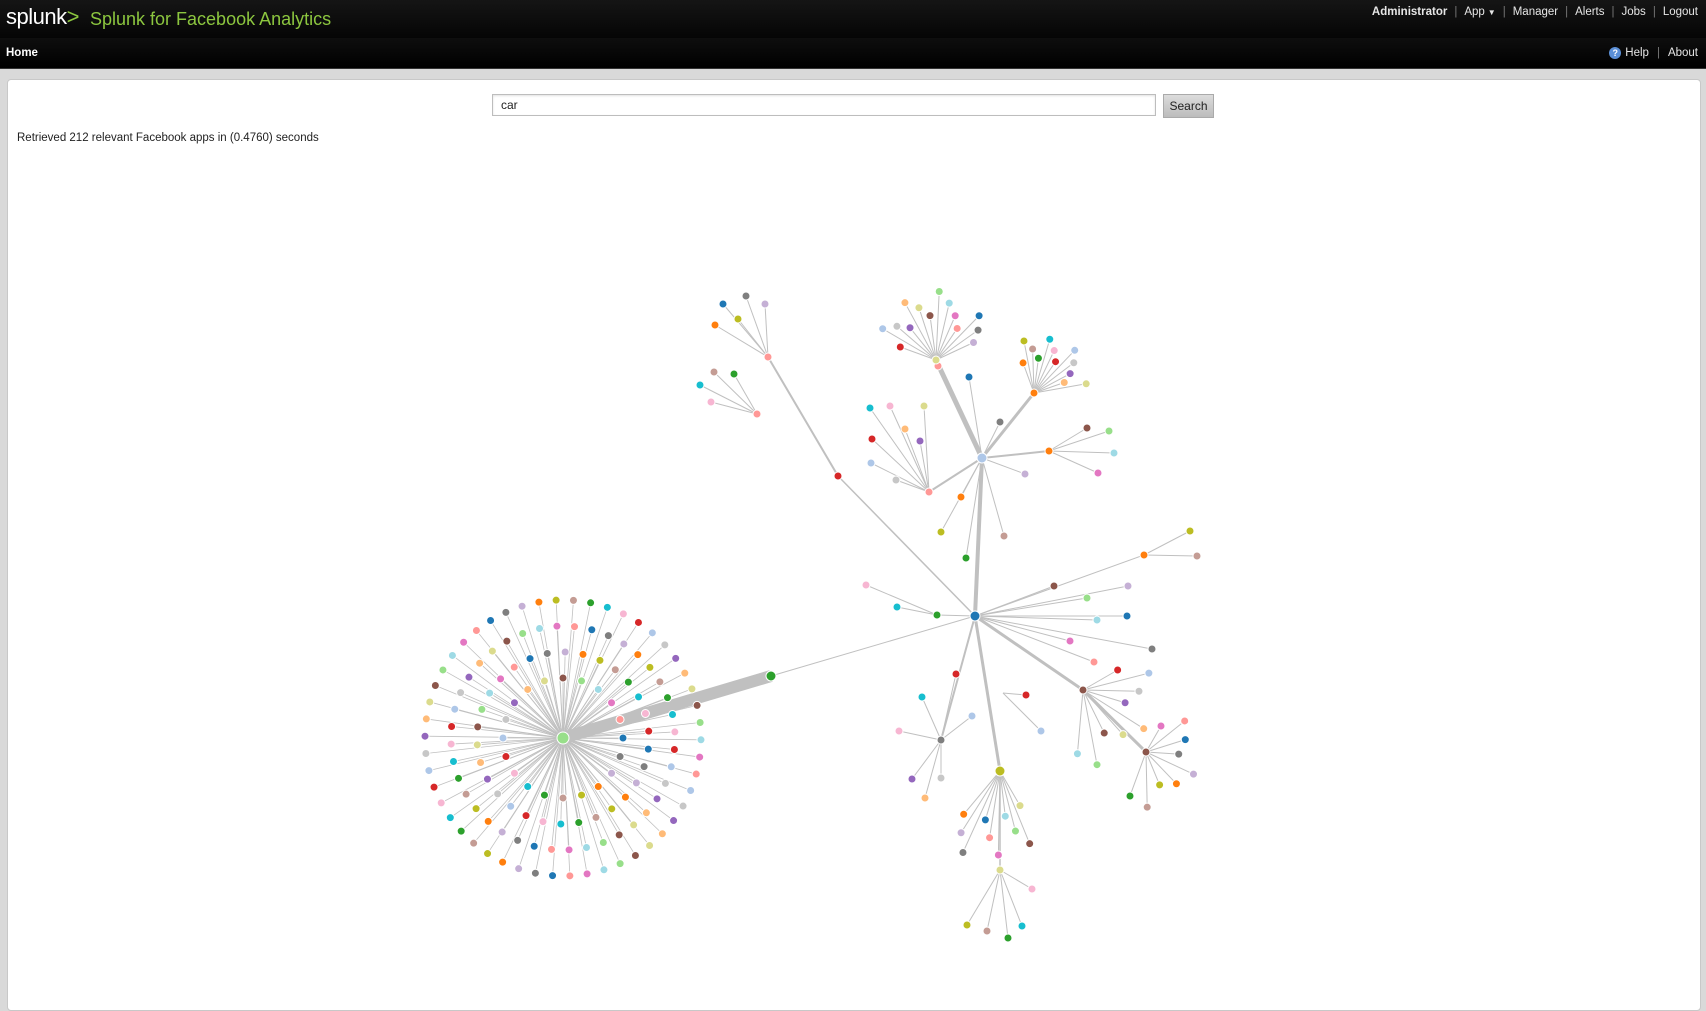 The image size is (1706, 1011). I want to click on account-user-link: Administrator, so click(1409, 12).